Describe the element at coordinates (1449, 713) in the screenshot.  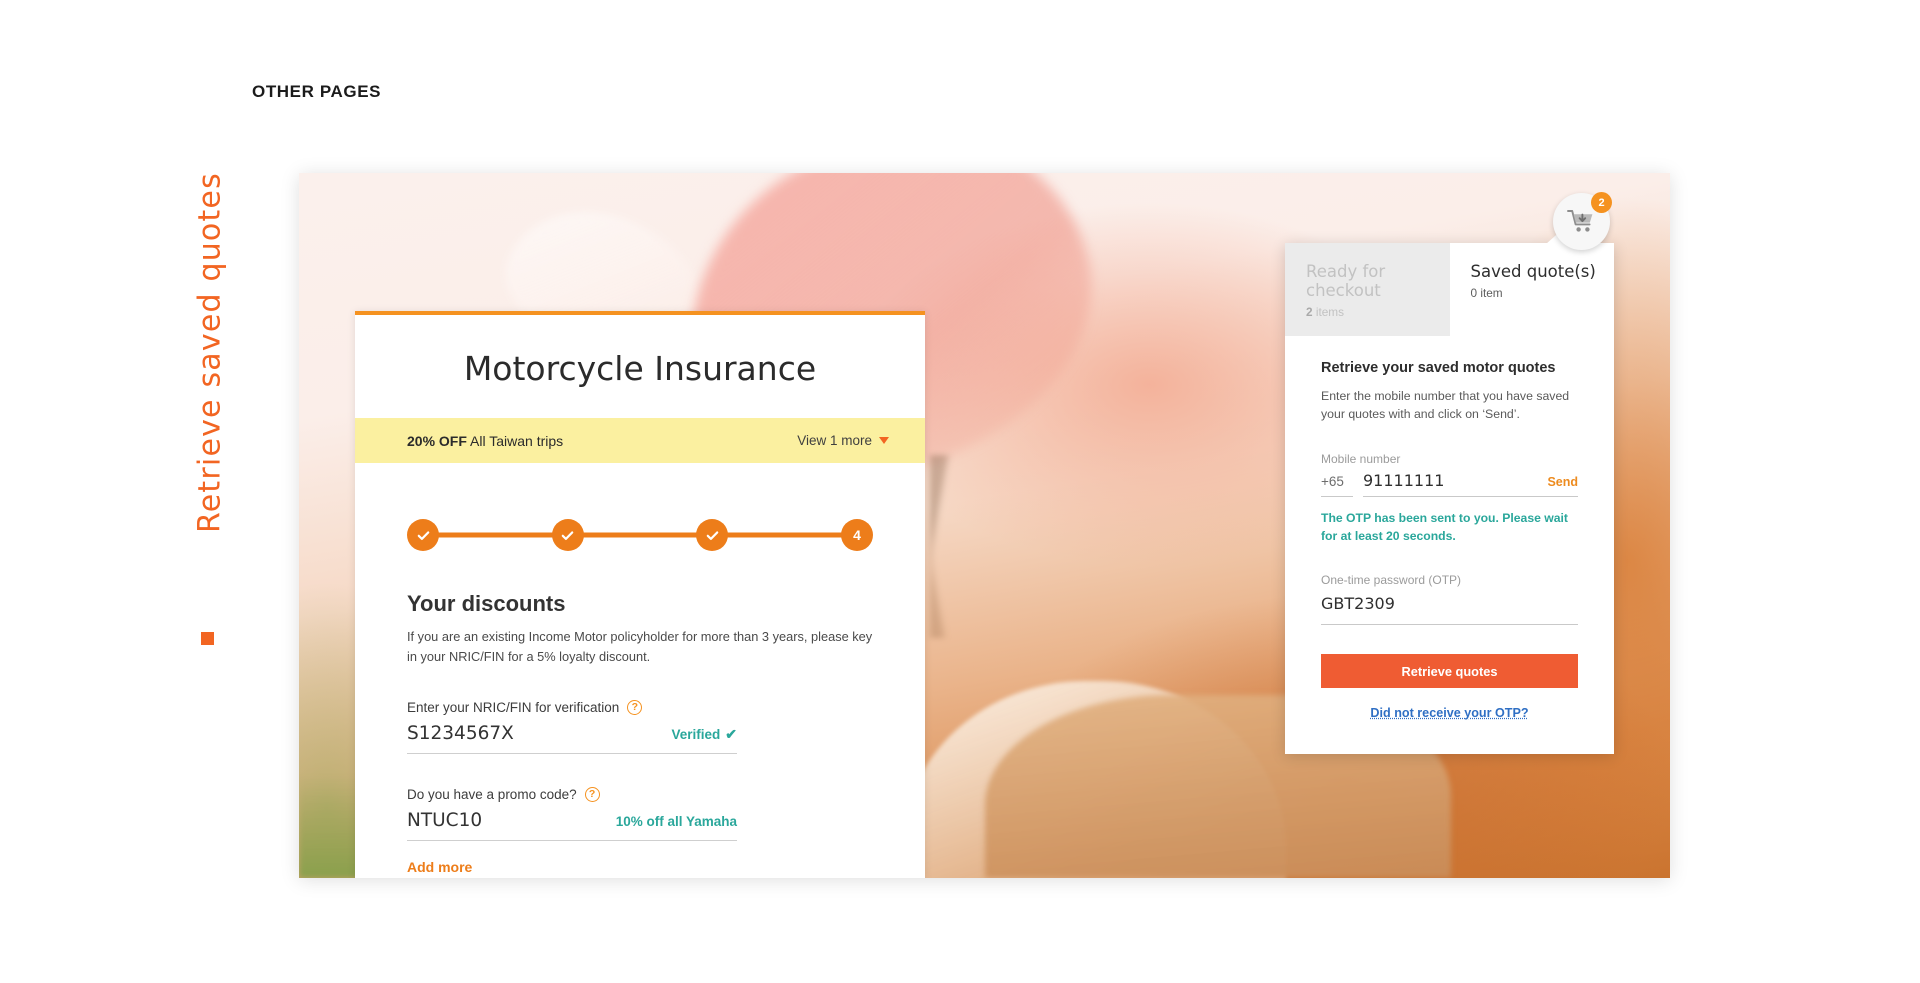
I see `resend-otp-link: Did not receive your OTP?` at that location.